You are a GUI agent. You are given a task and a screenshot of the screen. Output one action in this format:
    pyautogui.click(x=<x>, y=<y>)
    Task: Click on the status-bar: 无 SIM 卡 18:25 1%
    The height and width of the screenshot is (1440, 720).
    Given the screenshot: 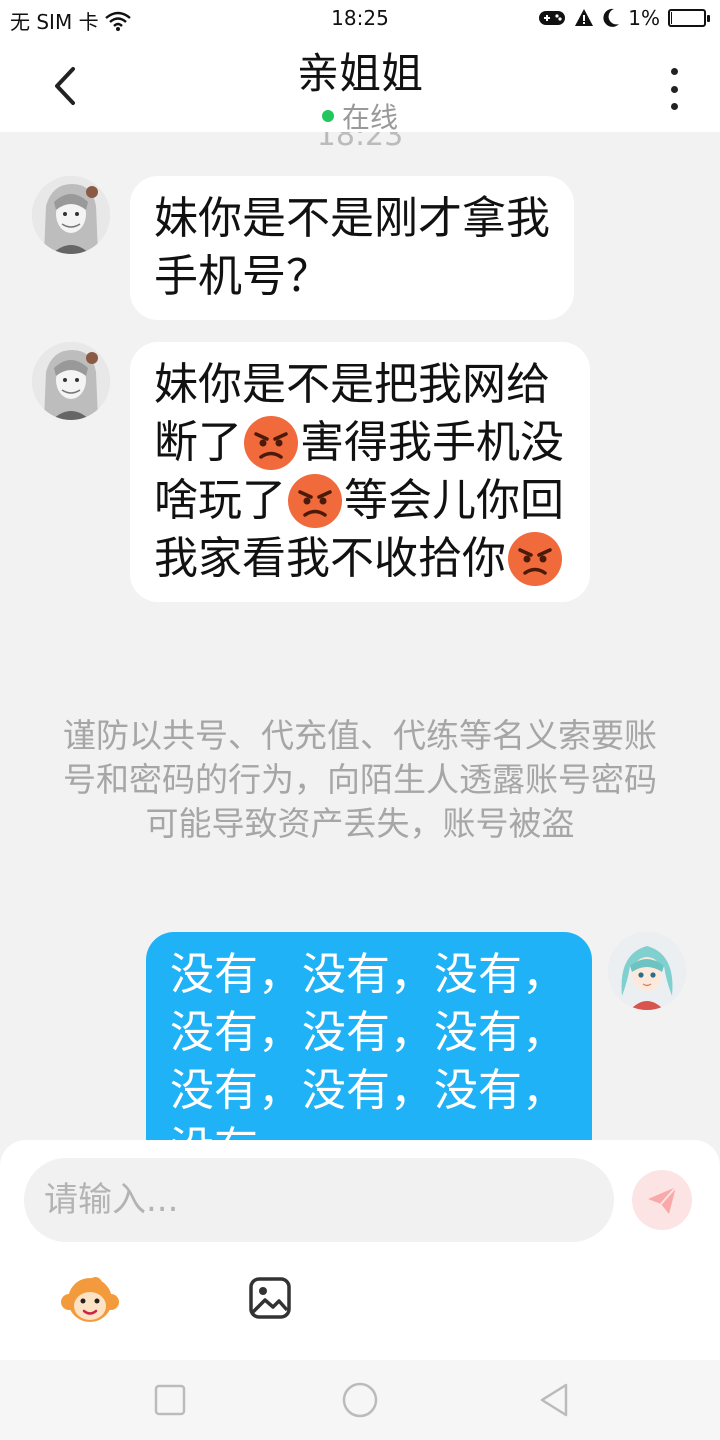 What is the action you would take?
    pyautogui.click(x=360, y=18)
    